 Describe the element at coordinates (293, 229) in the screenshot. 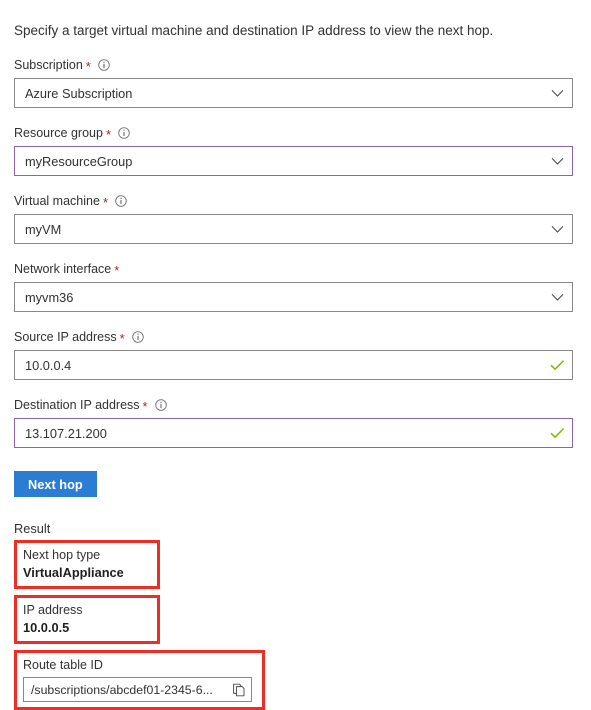

I see `virtual-machine-select: myVM` at that location.